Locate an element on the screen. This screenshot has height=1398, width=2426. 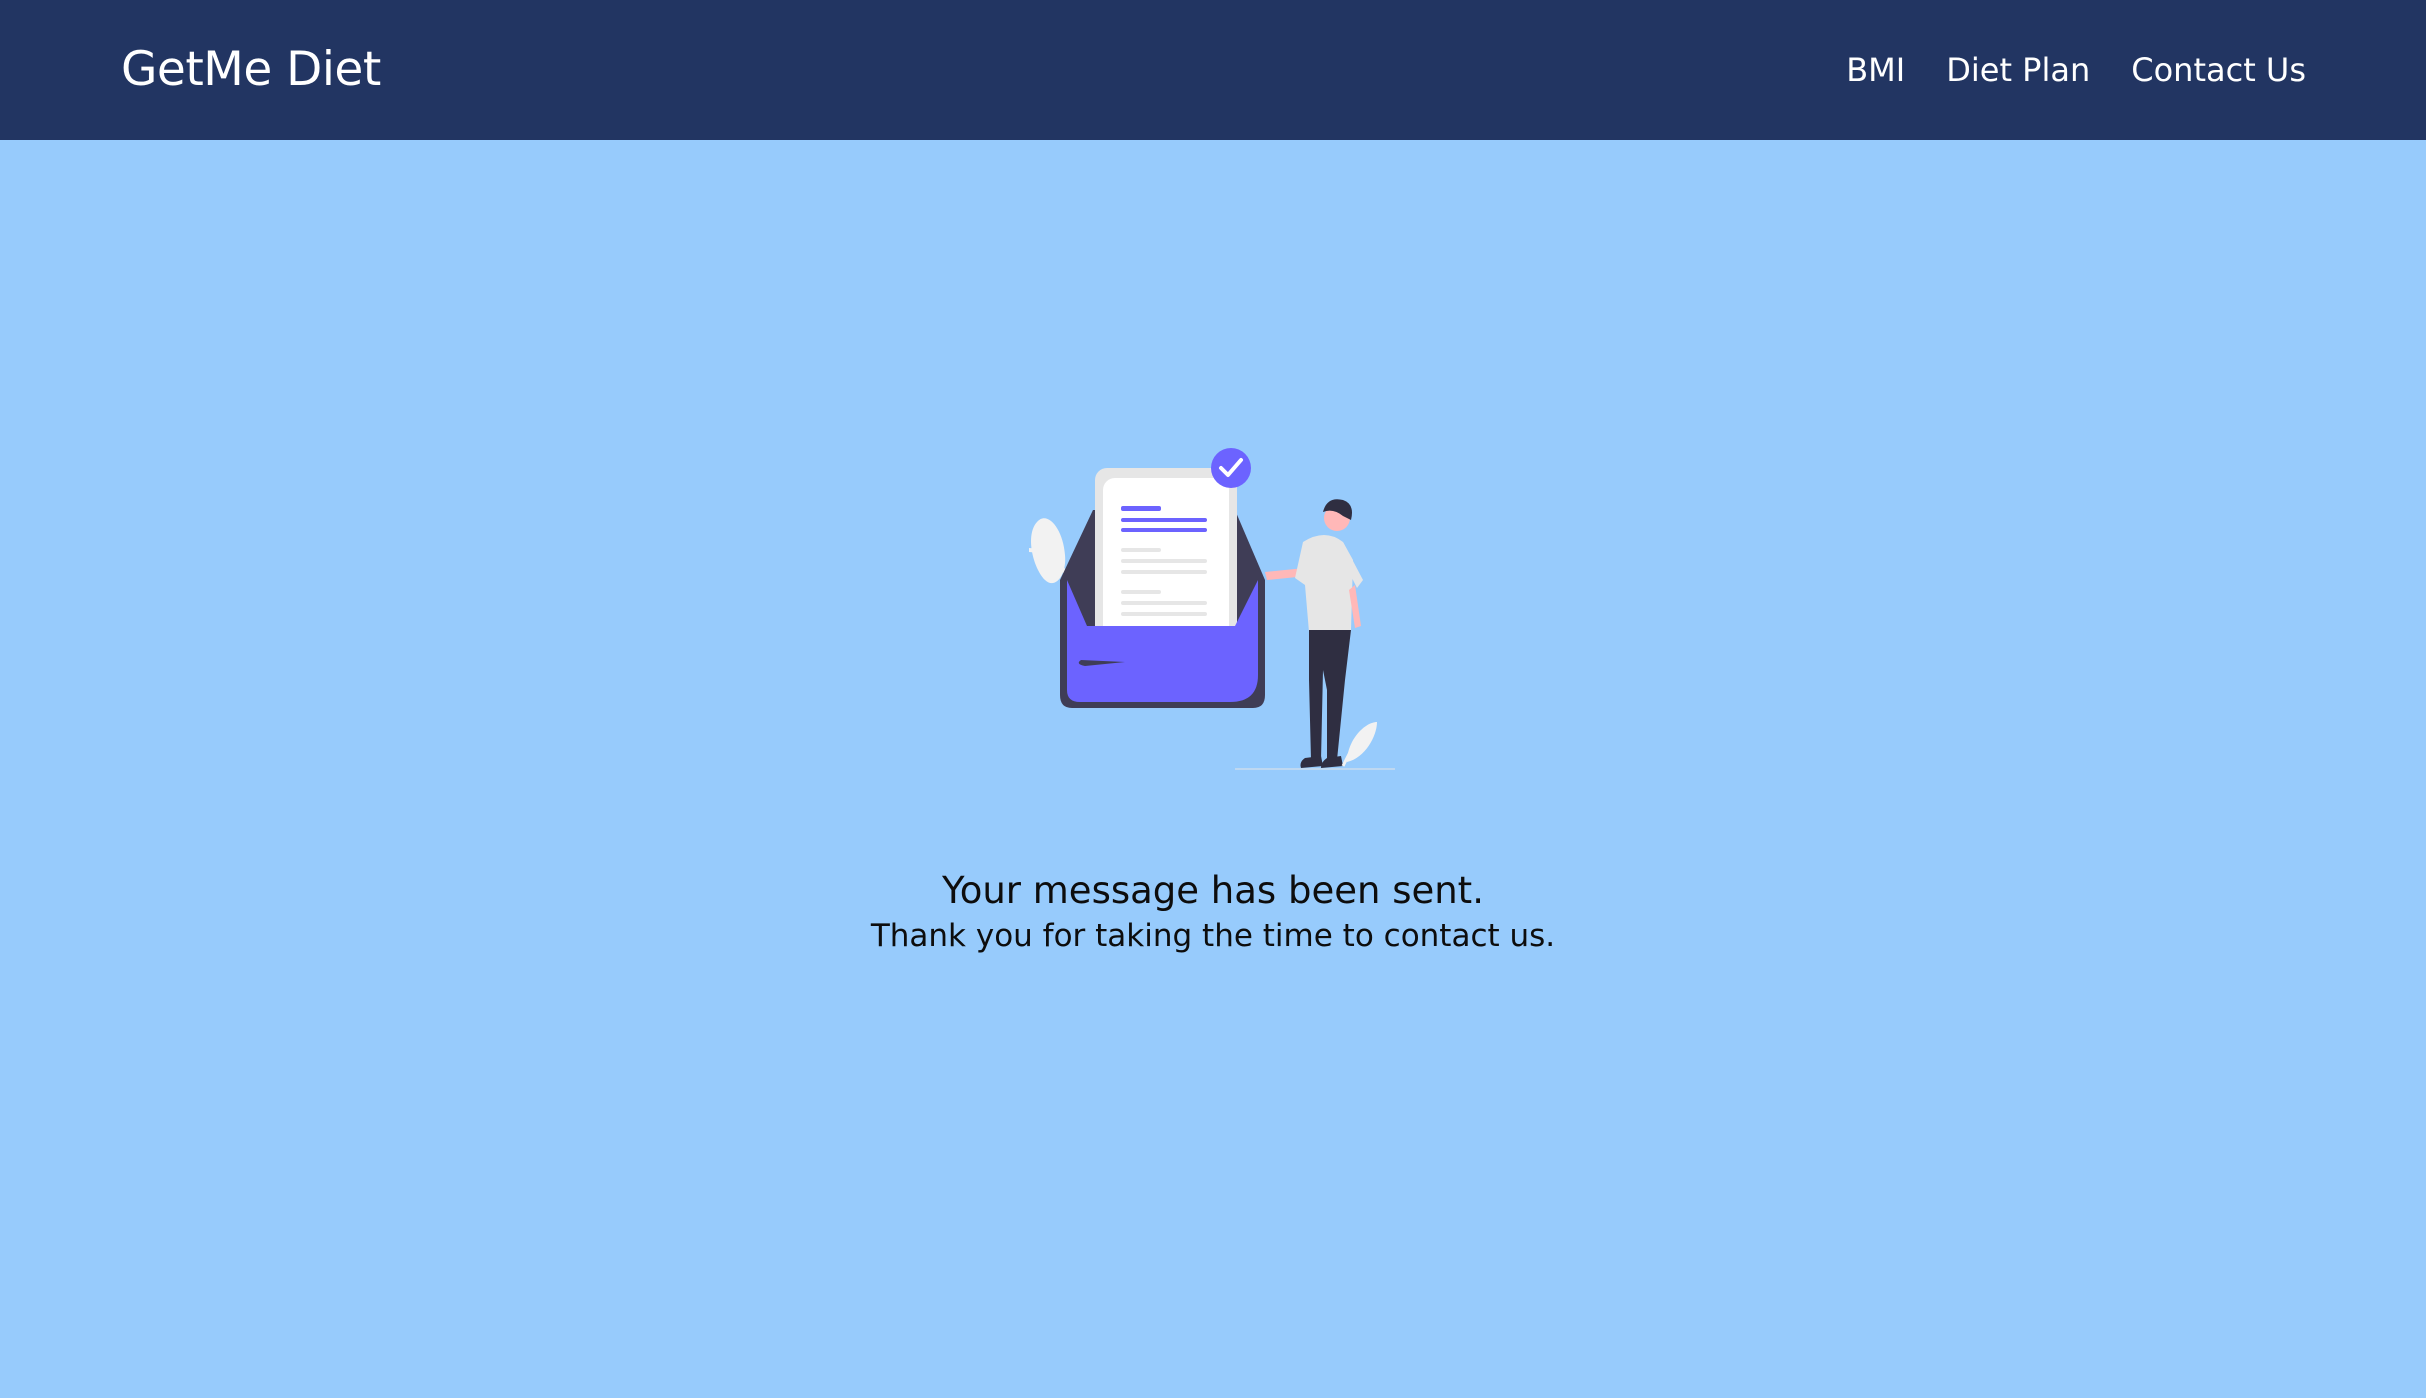
nav-links: BMI Diet Plan Contact Us is located at coordinates (2076, 70).